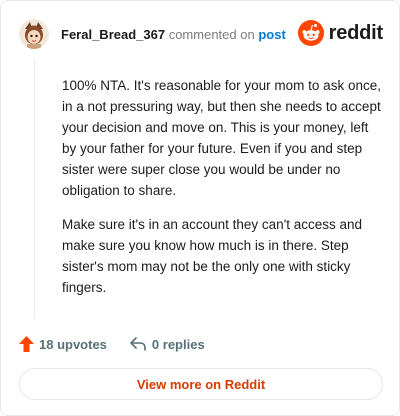  I want to click on reddit-logo-icon, so click(310, 33).